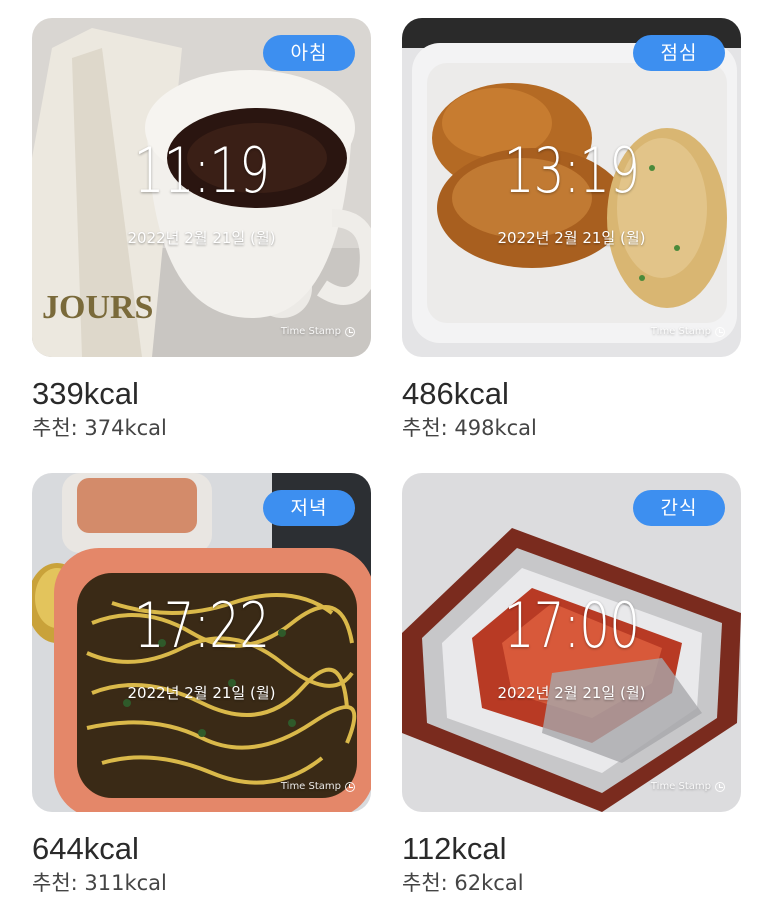 This screenshot has width=773, height=913. Describe the element at coordinates (309, 53) in the screenshot. I see `meal-type-badge: 아침` at that location.